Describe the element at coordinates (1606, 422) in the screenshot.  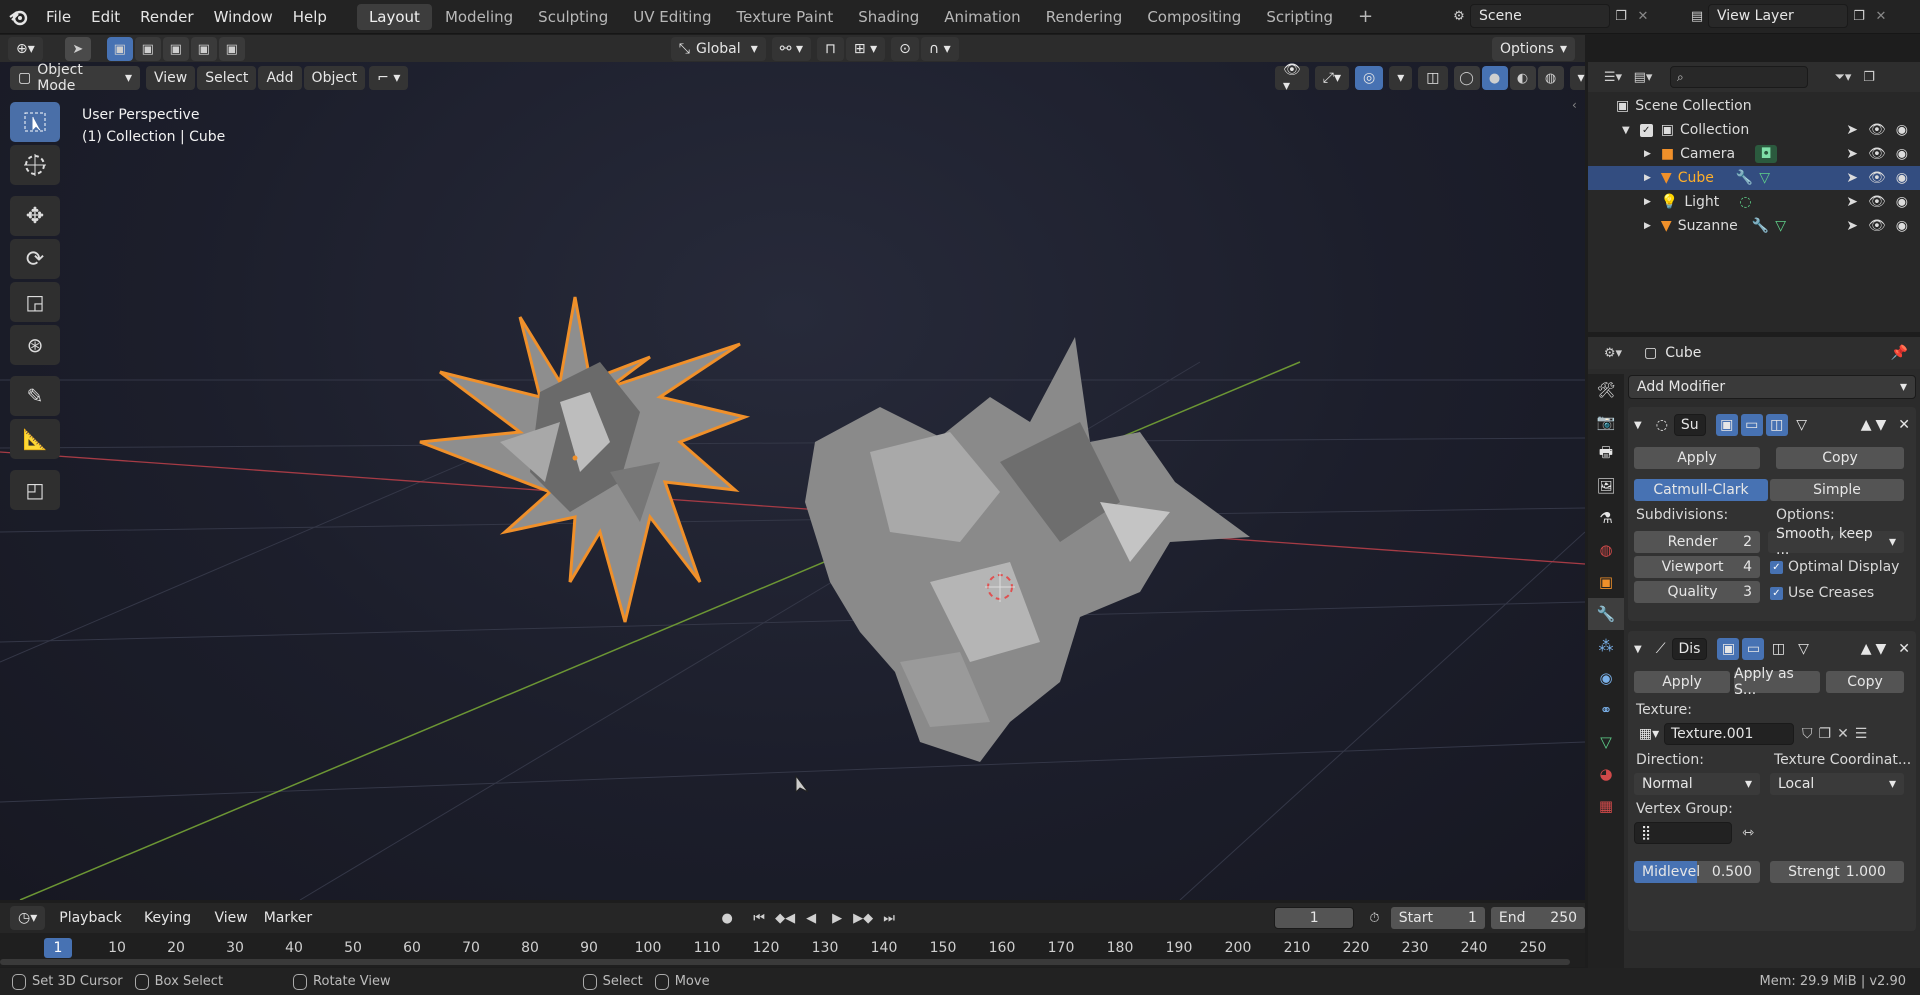
I see `render-tab-icon: 📷` at that location.